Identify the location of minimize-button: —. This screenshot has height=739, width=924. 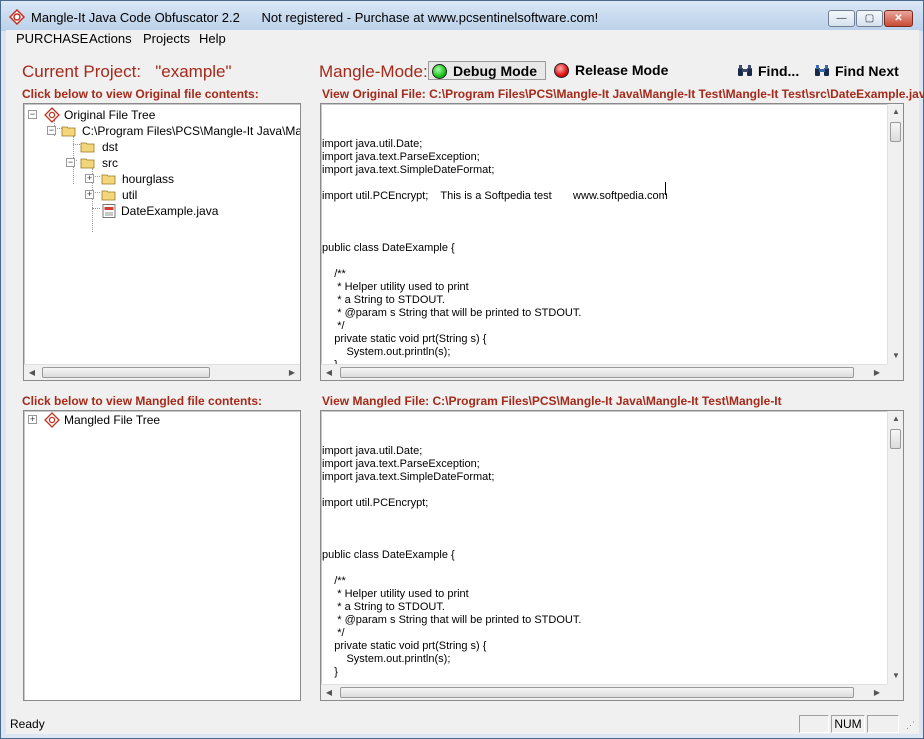
(841, 18).